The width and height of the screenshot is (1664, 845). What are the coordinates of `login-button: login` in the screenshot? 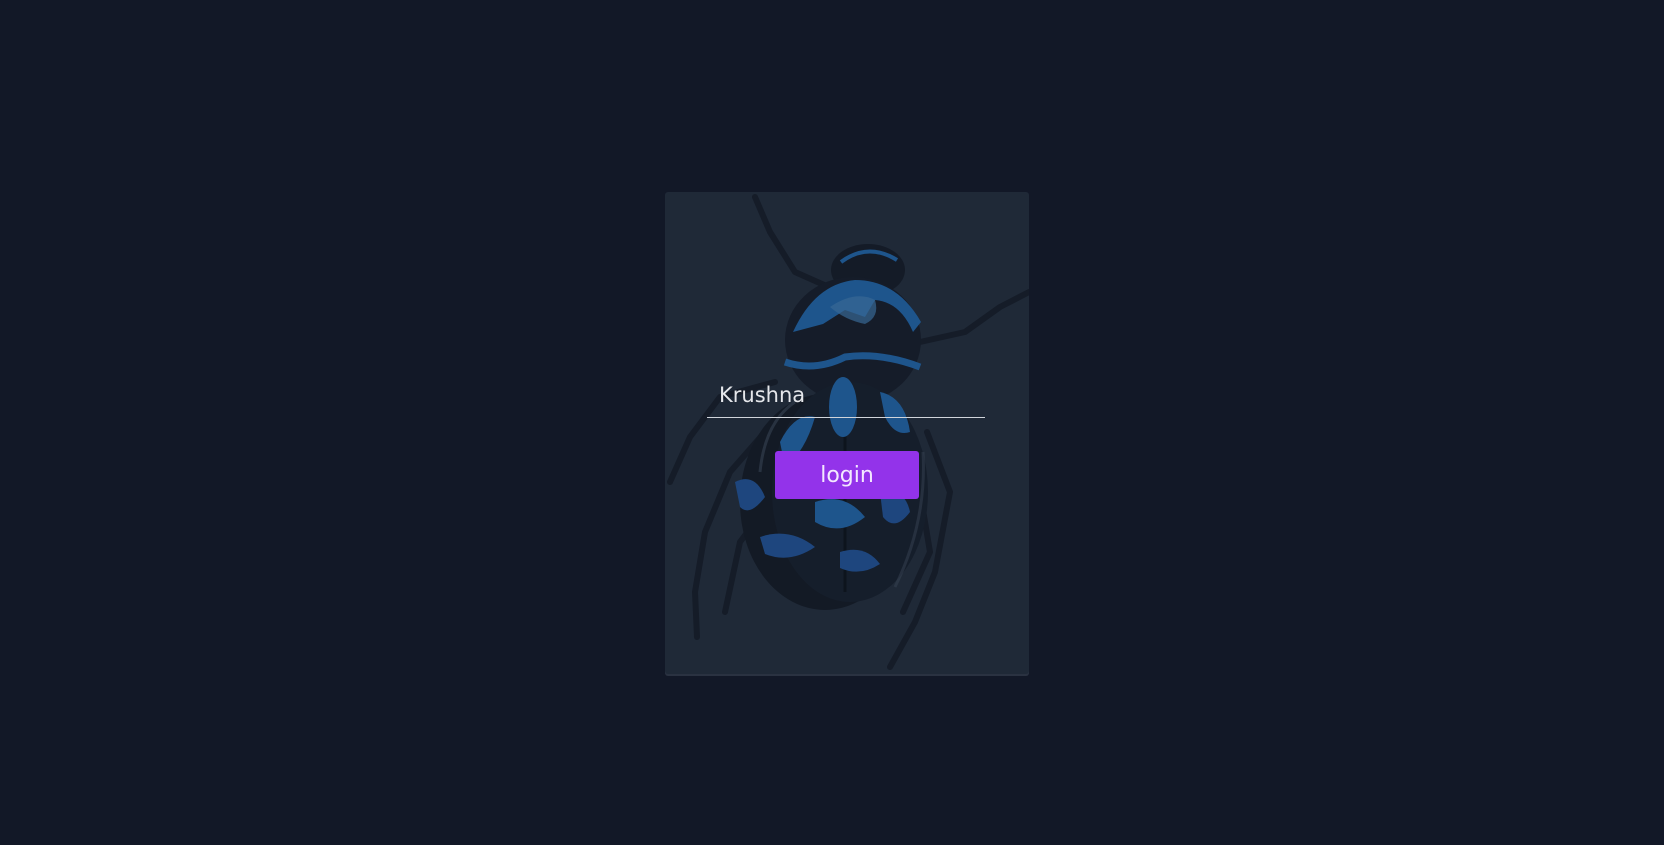 It's located at (847, 475).